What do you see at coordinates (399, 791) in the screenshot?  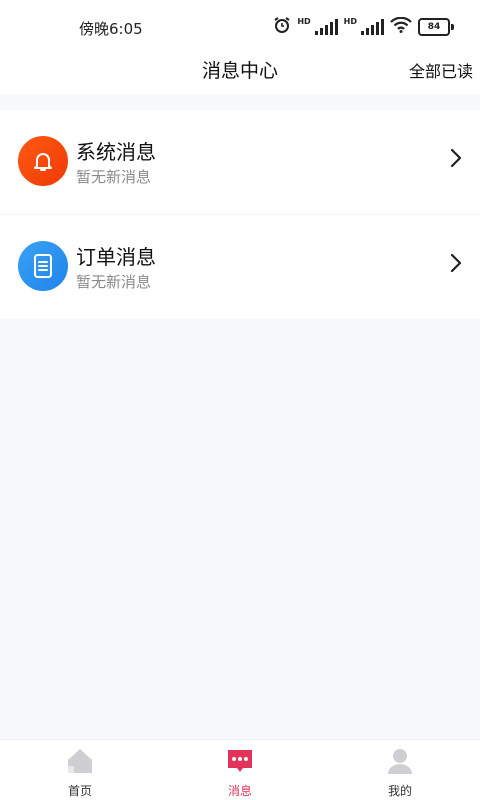 I see `tab-profile-label: 我的` at bounding box center [399, 791].